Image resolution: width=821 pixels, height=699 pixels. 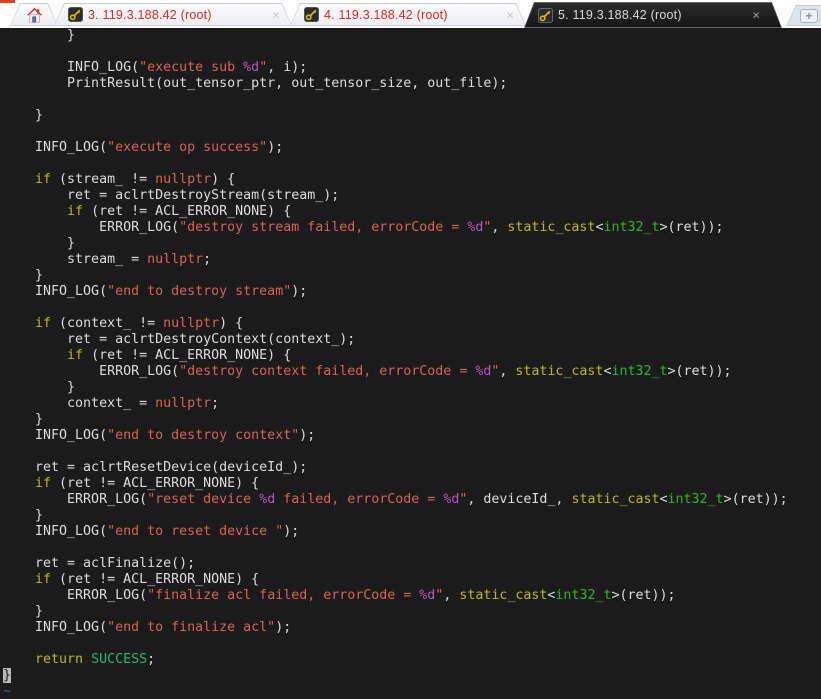 I want to click on plus-icon: +, so click(x=809, y=15).